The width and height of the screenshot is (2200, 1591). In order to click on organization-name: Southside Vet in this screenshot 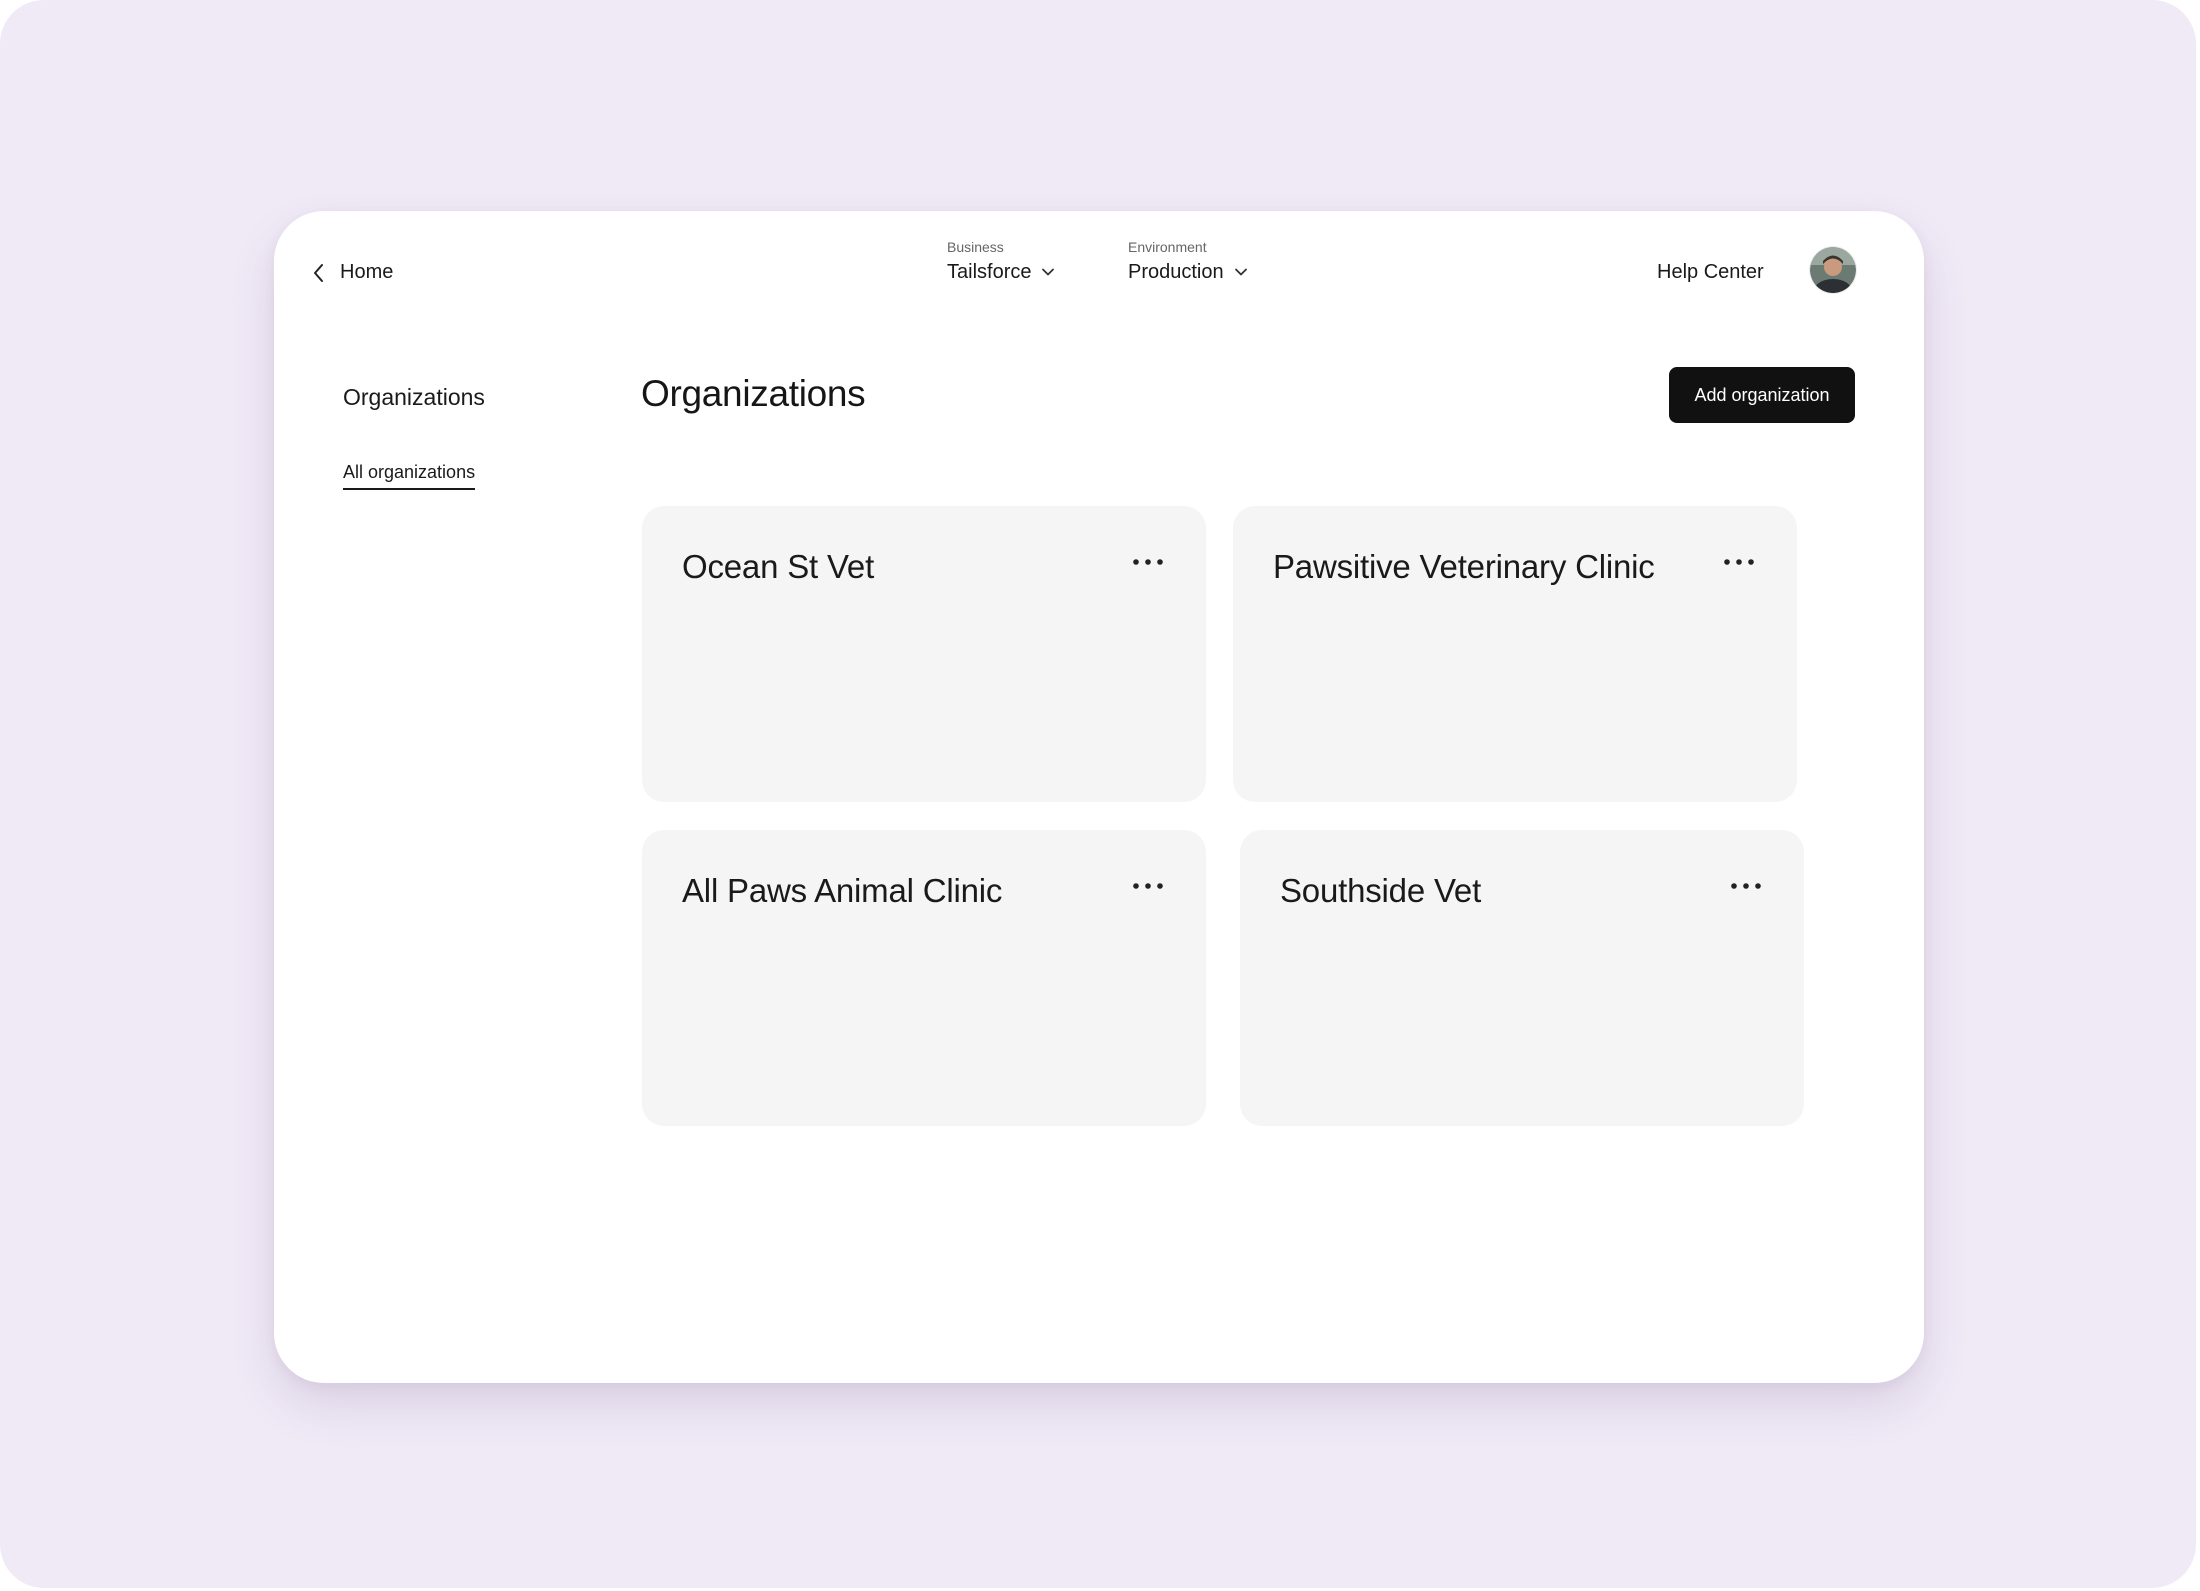, I will do `click(1381, 890)`.